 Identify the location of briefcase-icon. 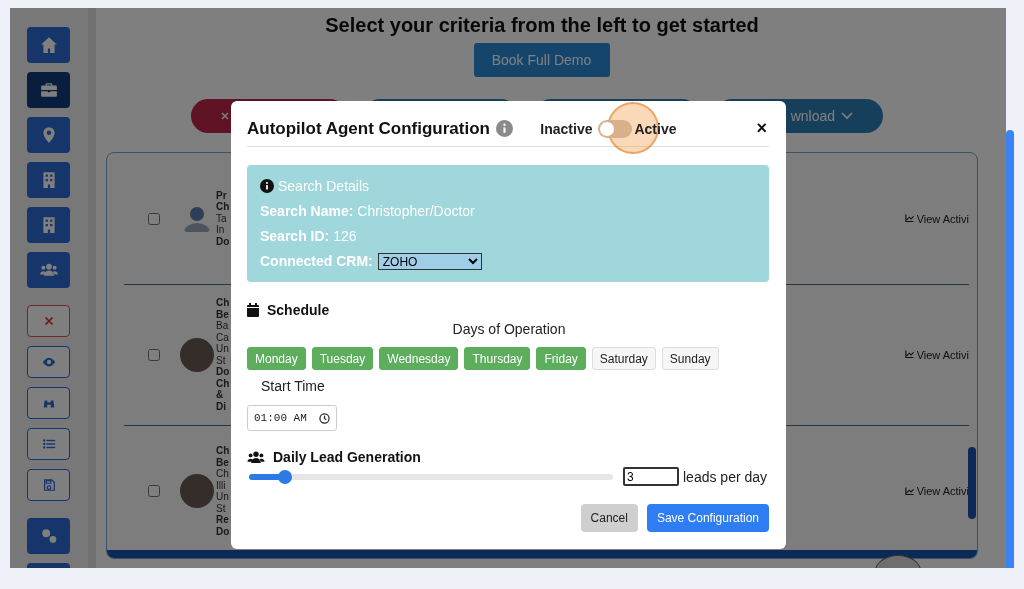
(48, 90).